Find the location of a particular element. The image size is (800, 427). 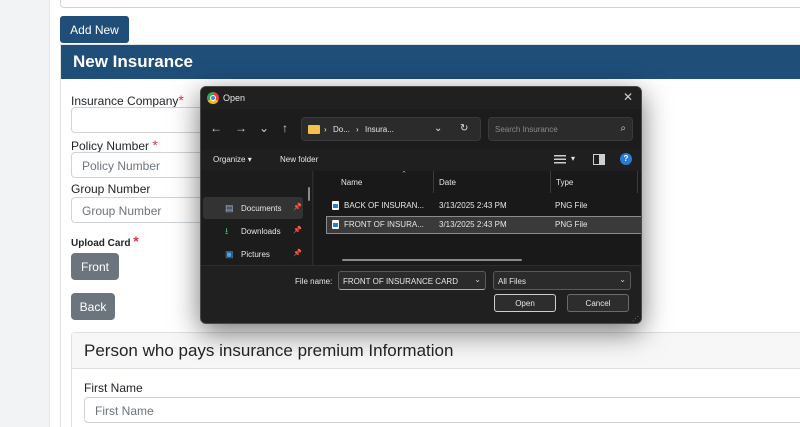

policy-number-input: Policy Number is located at coordinates (141, 165).